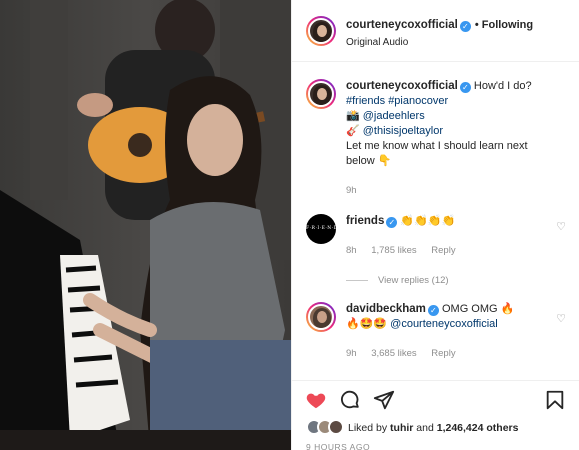  Describe the element at coordinates (393, 250) in the screenshot. I see `comment-likes: 1,785 likes` at that location.